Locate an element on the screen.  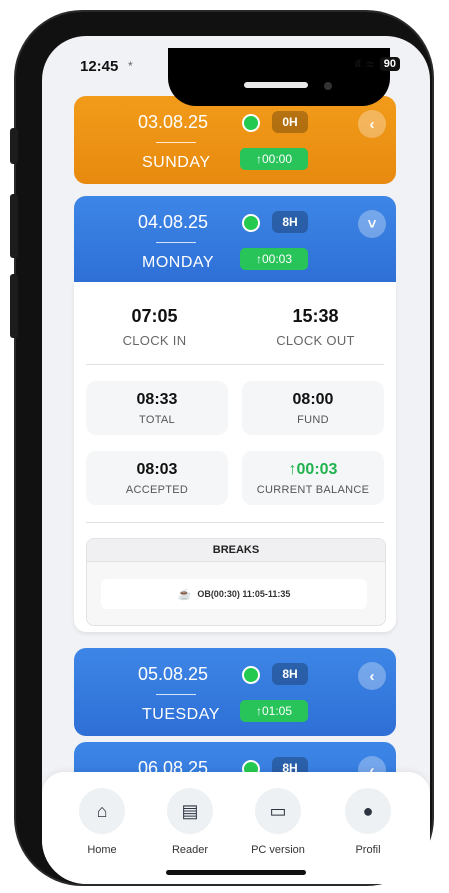
home-indicator is located at coordinates (236, 872).